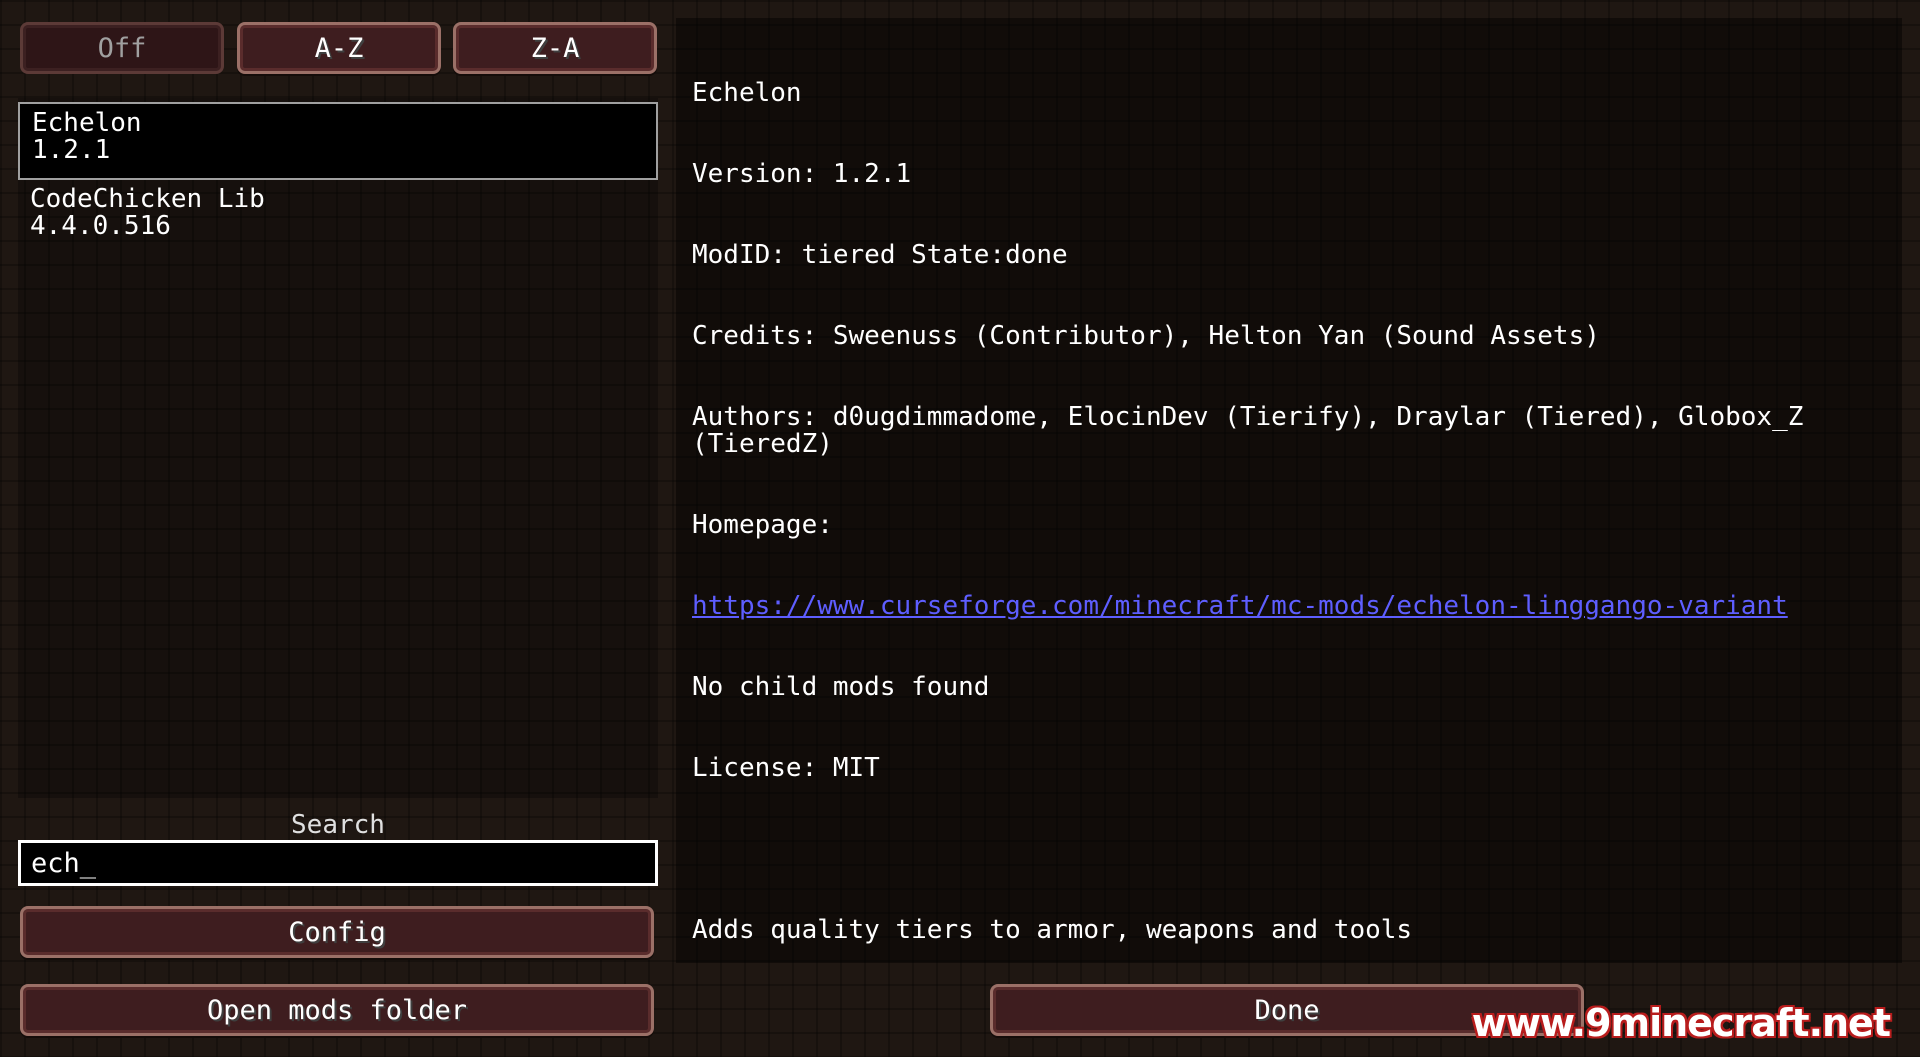  I want to click on mod-list-item-echelon: Echelon 1.2.1, so click(338, 141).